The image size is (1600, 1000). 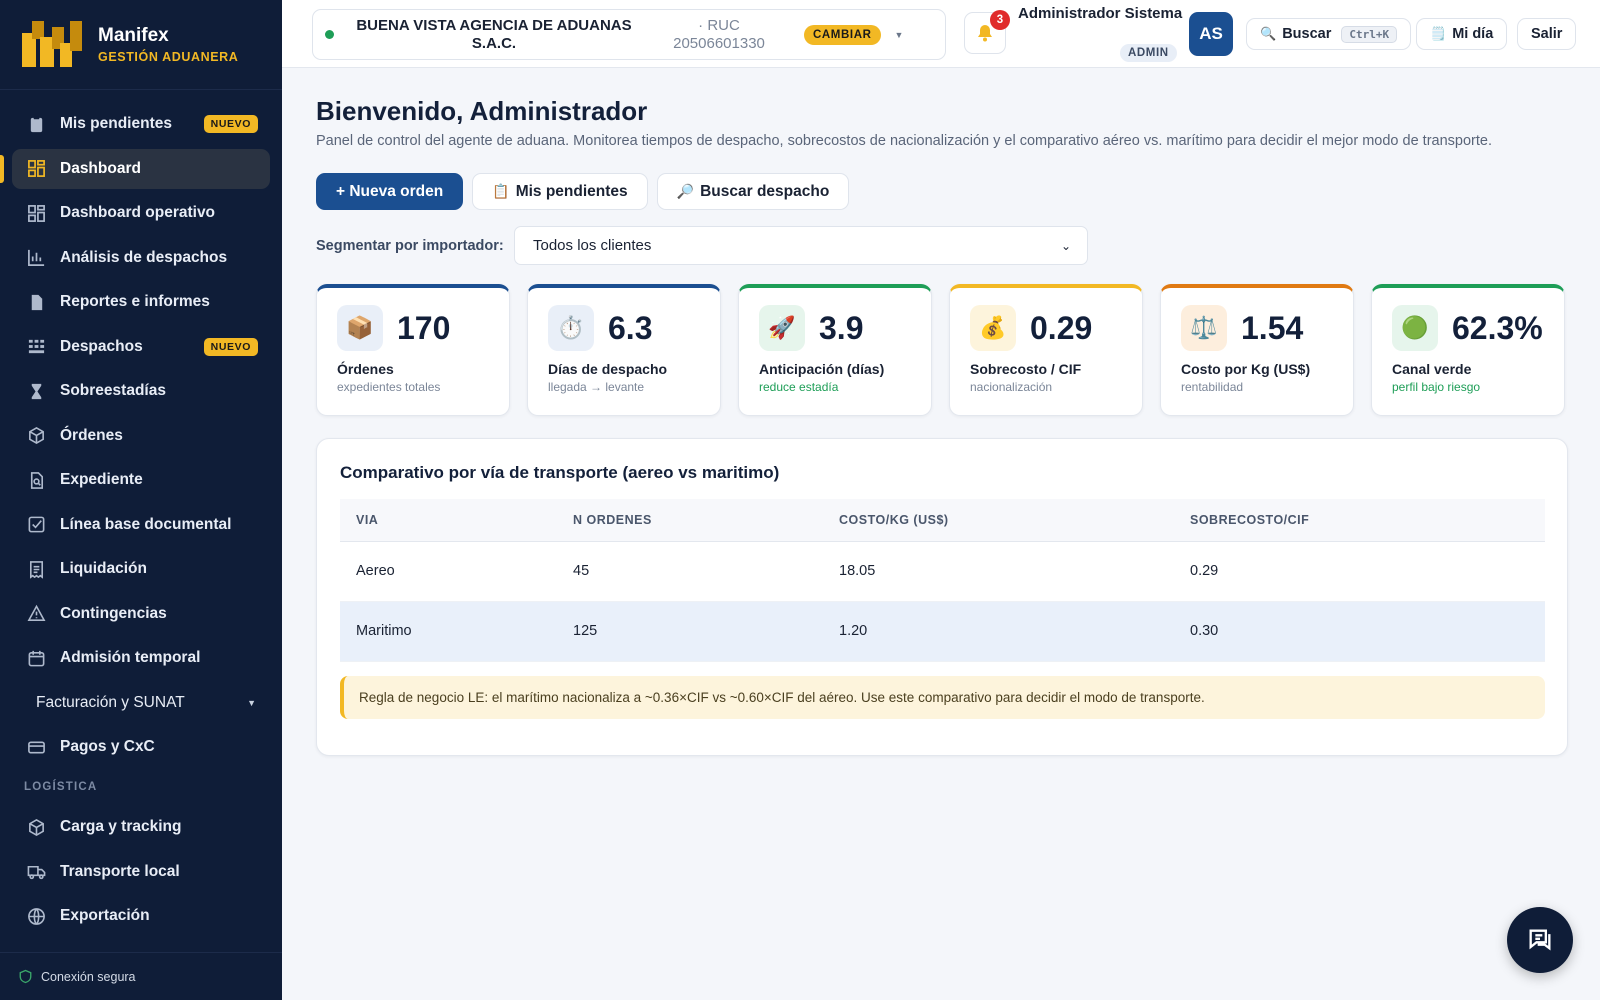 What do you see at coordinates (141, 747) in the screenshot?
I see `sidebar-item-pagos: Pagos y CxC` at bounding box center [141, 747].